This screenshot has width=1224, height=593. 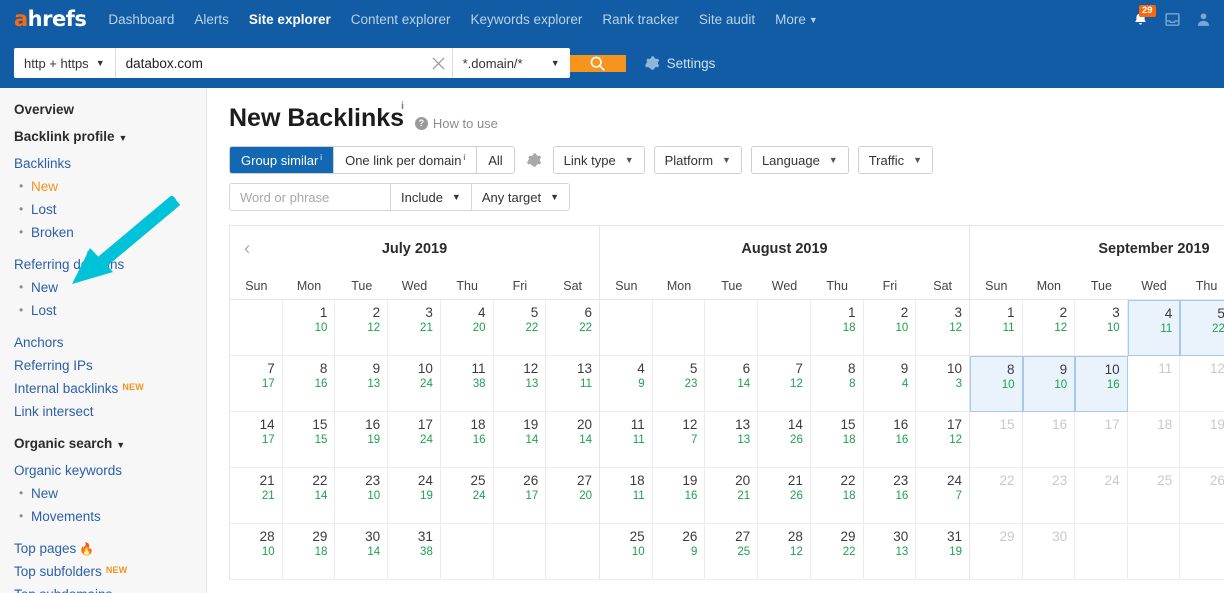 I want to click on calendar-day-cell: 1 11, so click(x=996, y=328).